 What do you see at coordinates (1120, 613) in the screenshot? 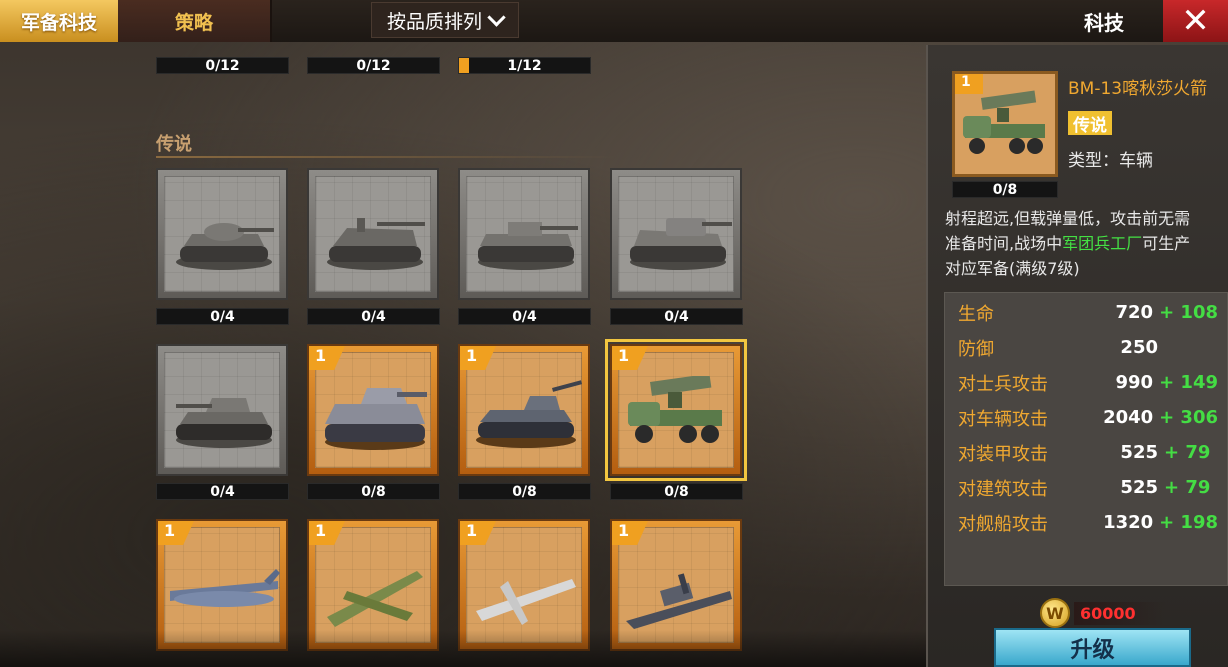
I see `cost-value: 60000` at bounding box center [1120, 613].